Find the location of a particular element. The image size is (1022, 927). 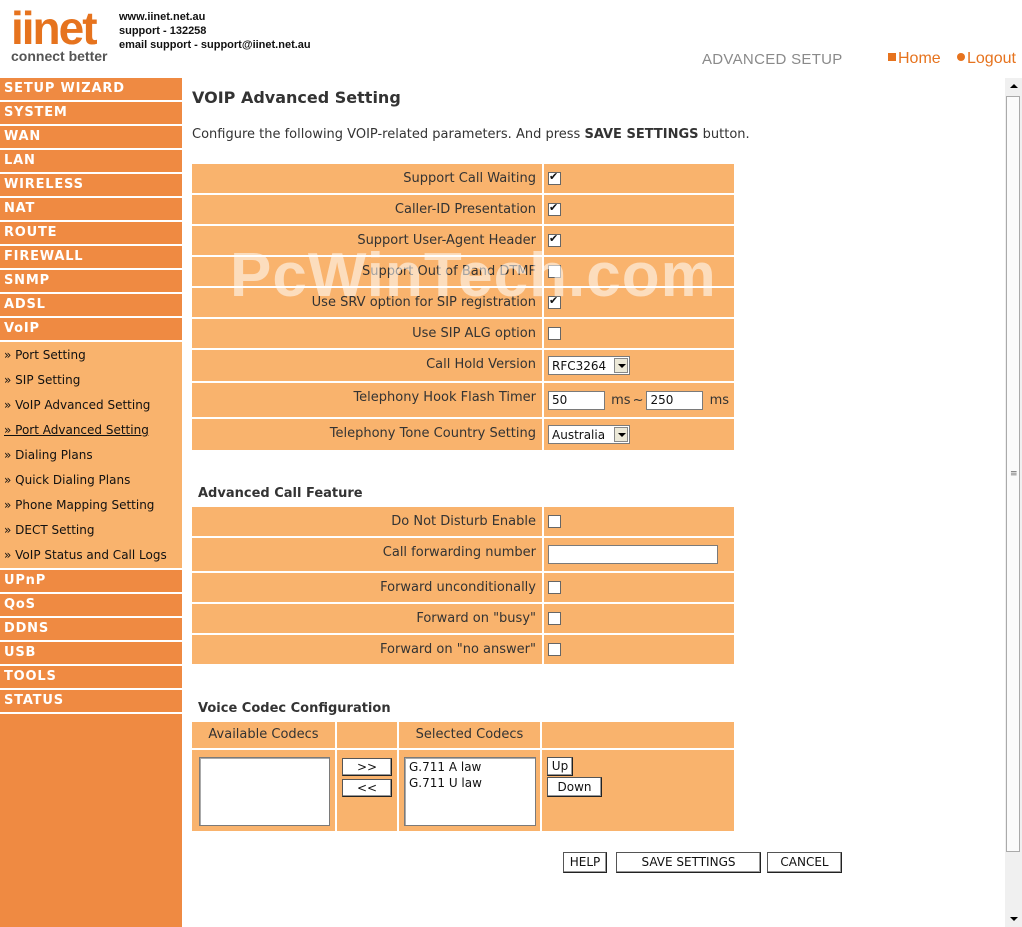

scrollbar-thumb: ≡ is located at coordinates (1013, 474).